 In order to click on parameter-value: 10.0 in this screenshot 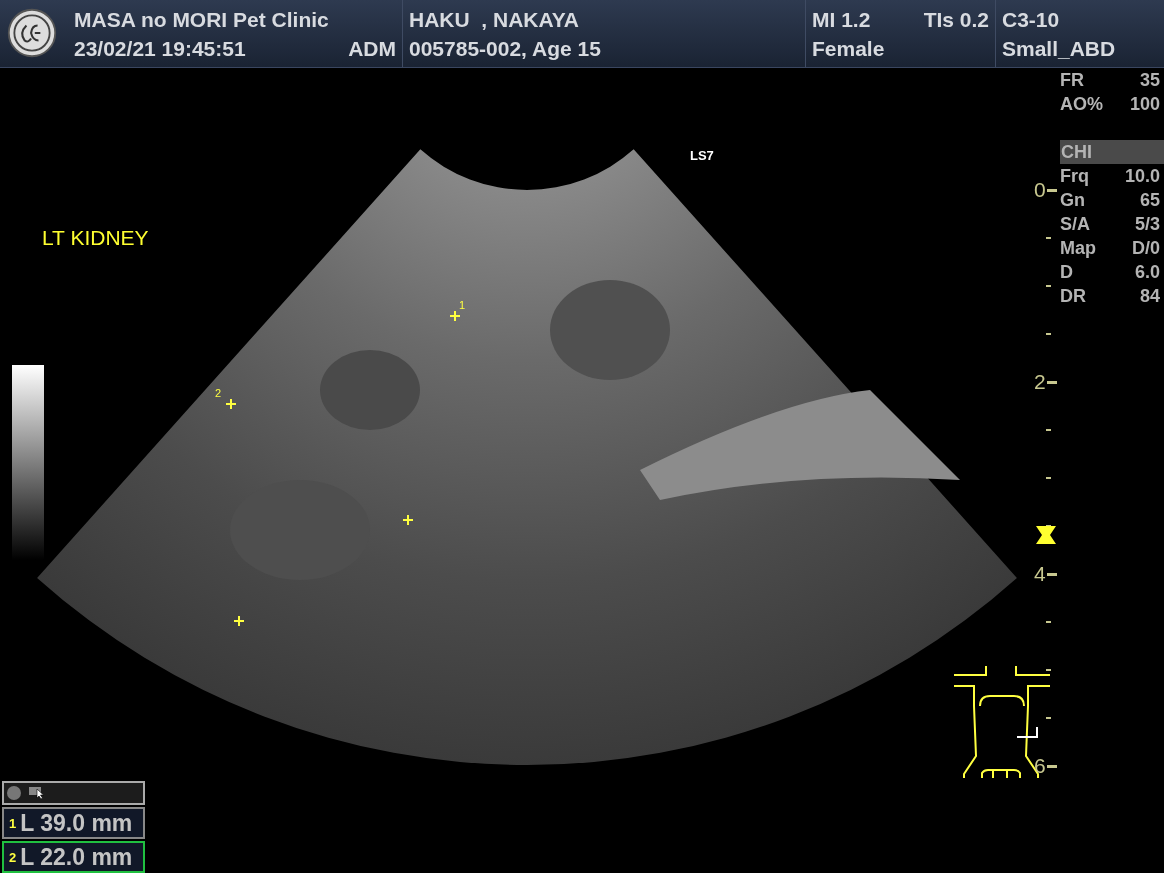, I will do `click(1142, 176)`.